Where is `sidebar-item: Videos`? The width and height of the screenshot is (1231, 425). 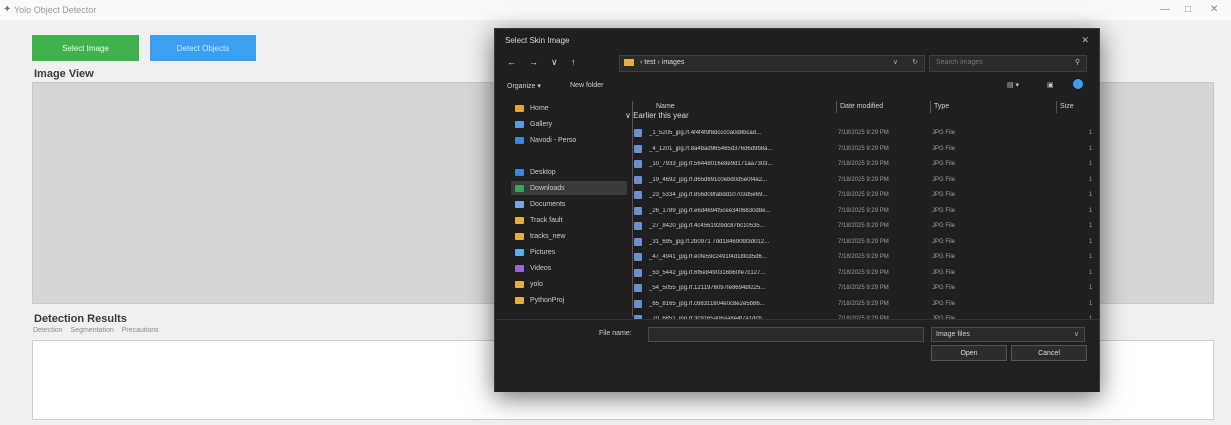 sidebar-item: Videos is located at coordinates (533, 268).